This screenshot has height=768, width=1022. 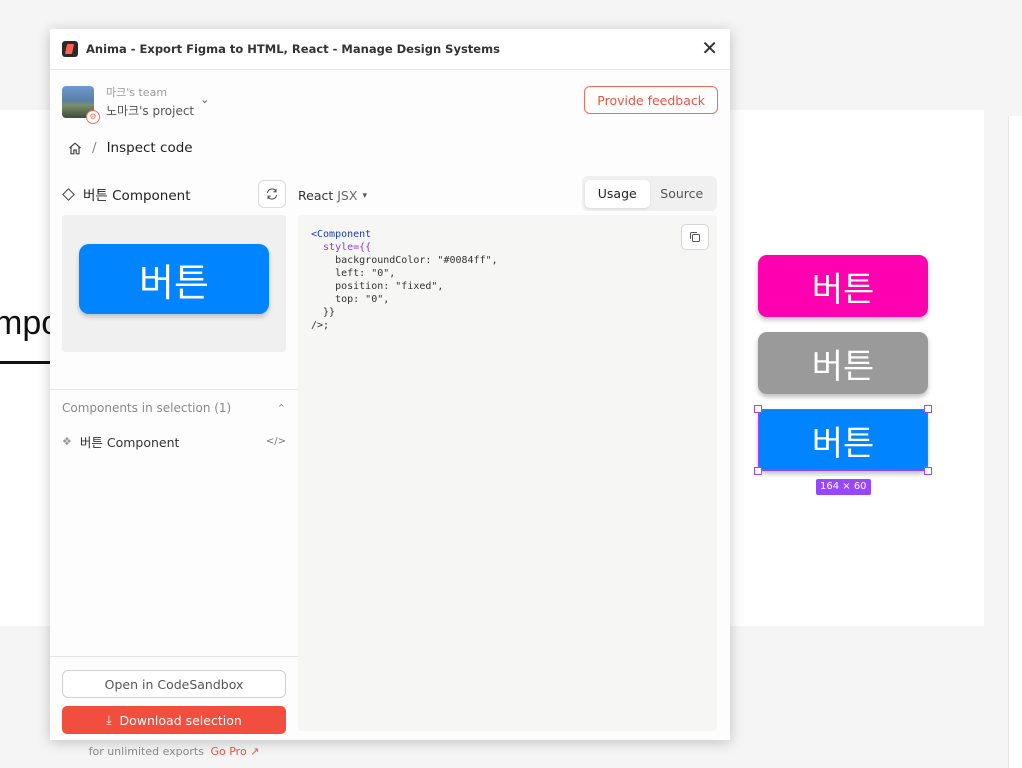 What do you see at coordinates (75, 148) in the screenshot?
I see `home-icon` at bounding box center [75, 148].